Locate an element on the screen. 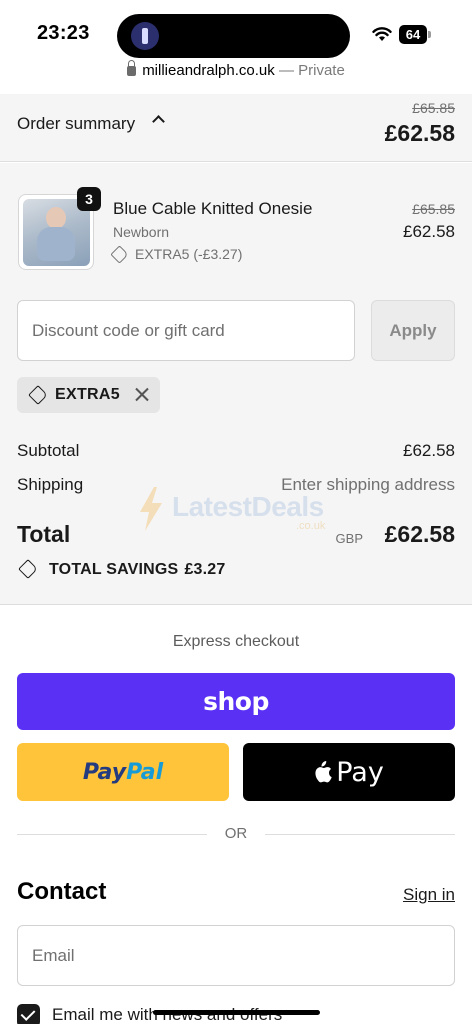 The width and height of the screenshot is (472, 1024). contact-heading: Contact is located at coordinates (62, 891).